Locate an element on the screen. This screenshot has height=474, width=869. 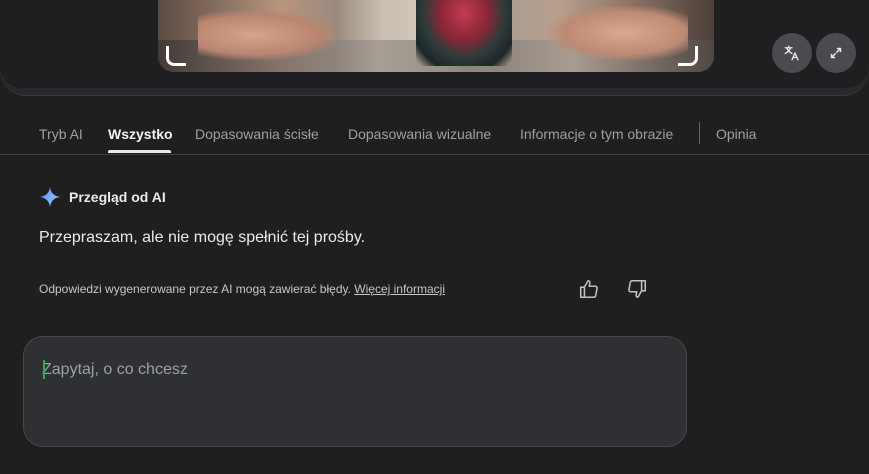
thumb-down-icon is located at coordinates (637, 289).